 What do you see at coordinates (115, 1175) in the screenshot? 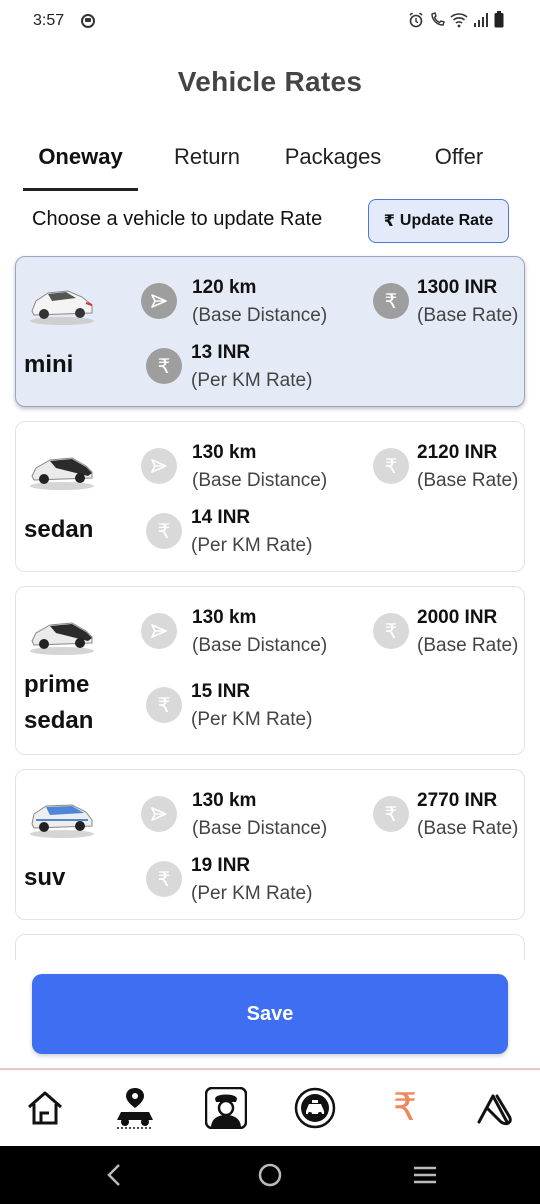
I see `back-icon` at bounding box center [115, 1175].